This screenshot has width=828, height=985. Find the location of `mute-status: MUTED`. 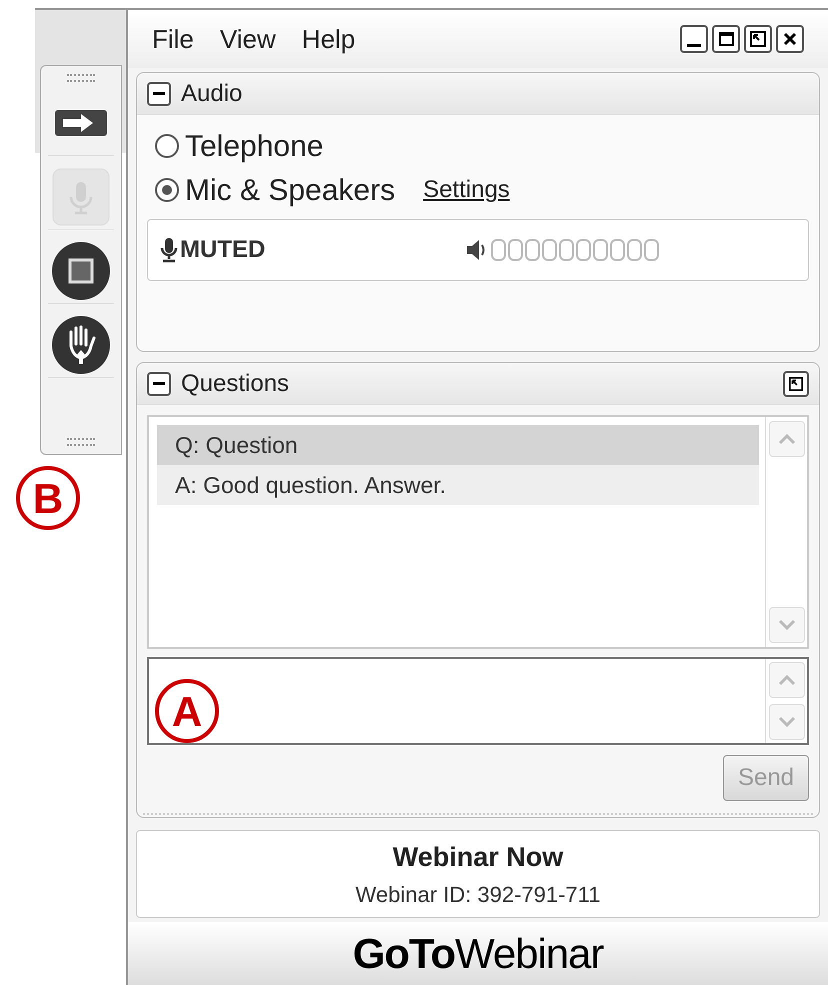

mute-status: MUTED is located at coordinates (223, 250).